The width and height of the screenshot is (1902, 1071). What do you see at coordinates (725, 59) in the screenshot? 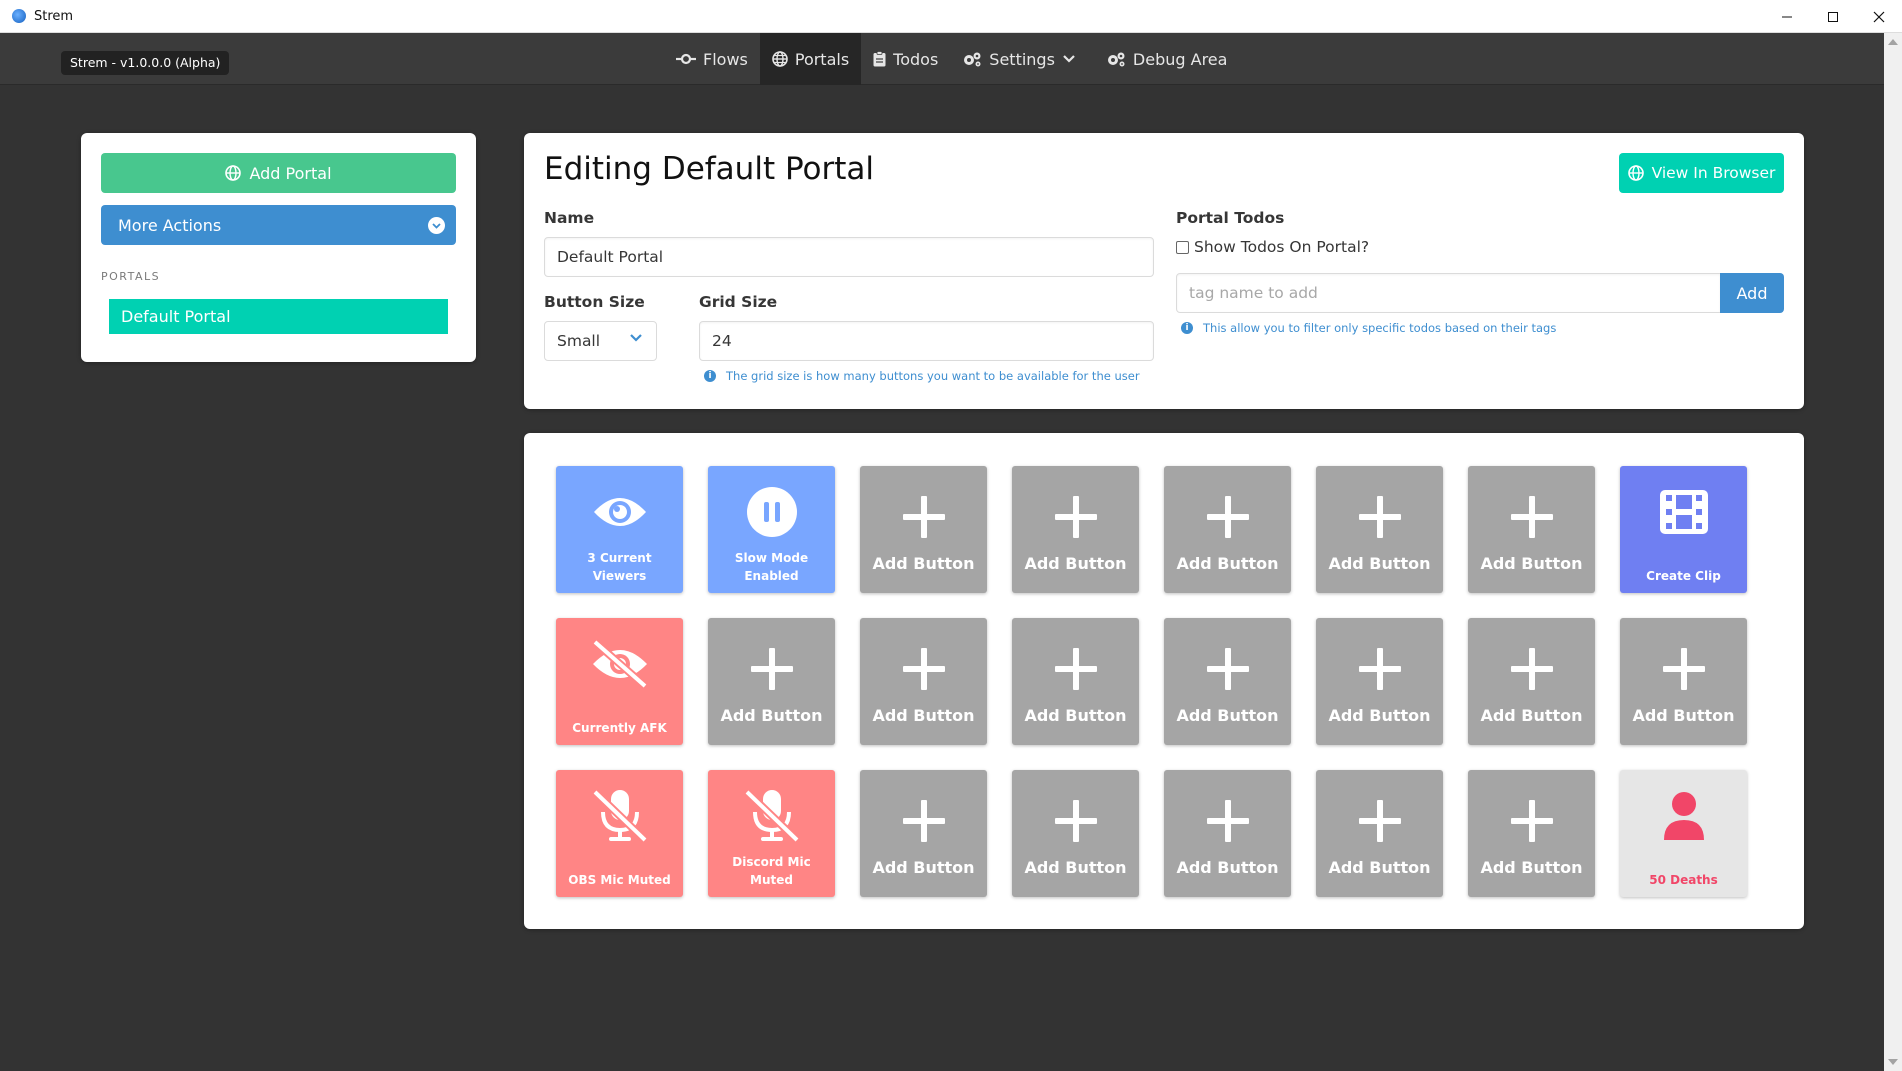
I see `nav-item-label: Flows` at bounding box center [725, 59].